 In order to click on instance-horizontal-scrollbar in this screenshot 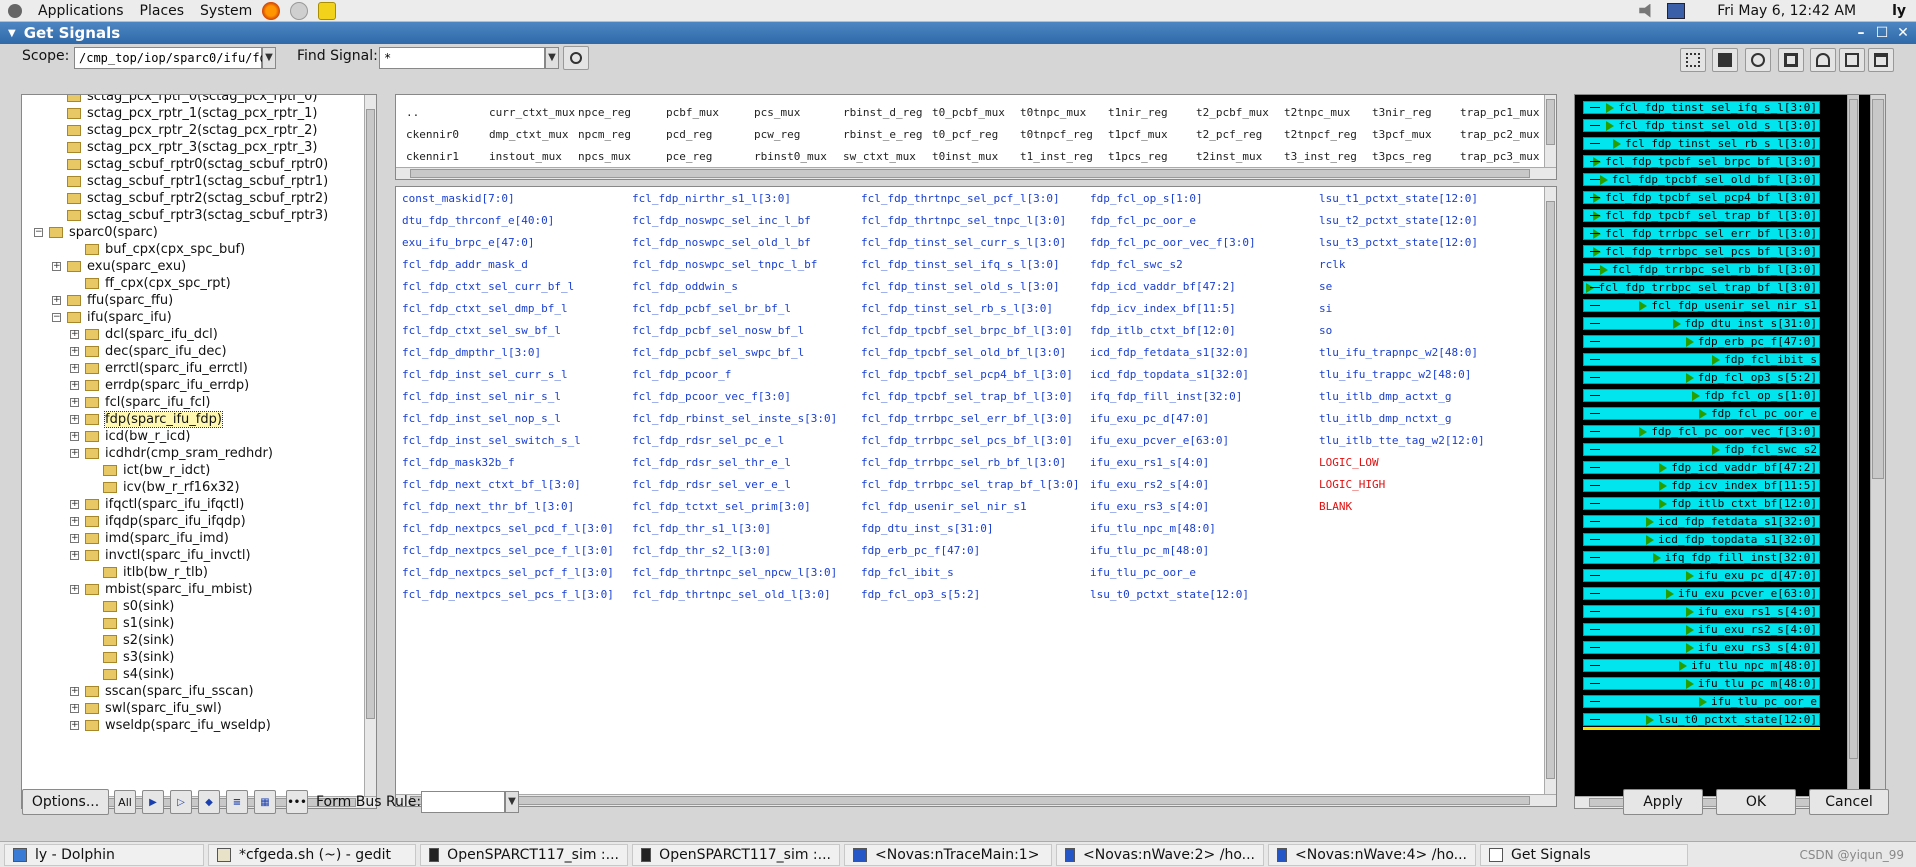, I will do `click(976, 173)`.